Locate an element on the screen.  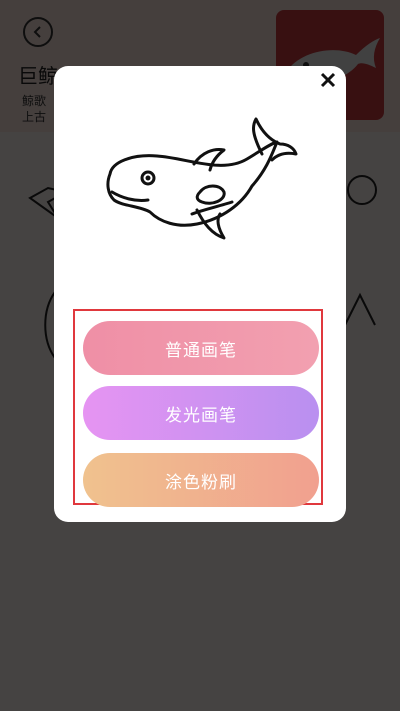
normal-brush-button: 普通画笔 is located at coordinates (201, 348).